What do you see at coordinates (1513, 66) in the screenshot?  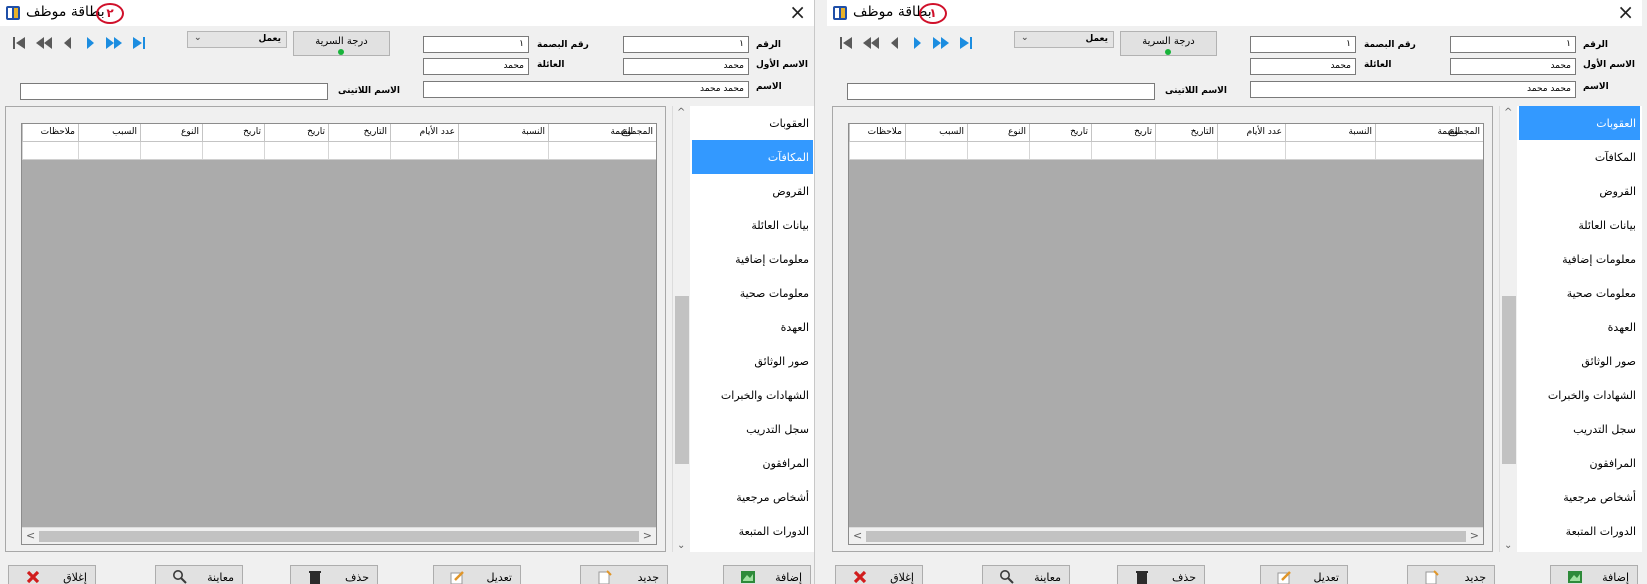 I see `first-name-field: محمد` at bounding box center [1513, 66].